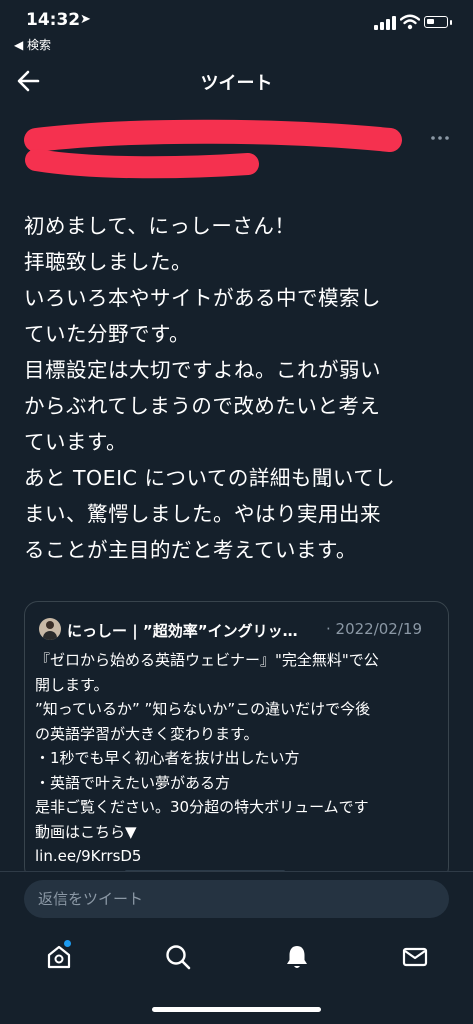  What do you see at coordinates (203, 709) in the screenshot?
I see `quote-line: ”知っているか” ”知らないか”この違いだけで今後` at bounding box center [203, 709].